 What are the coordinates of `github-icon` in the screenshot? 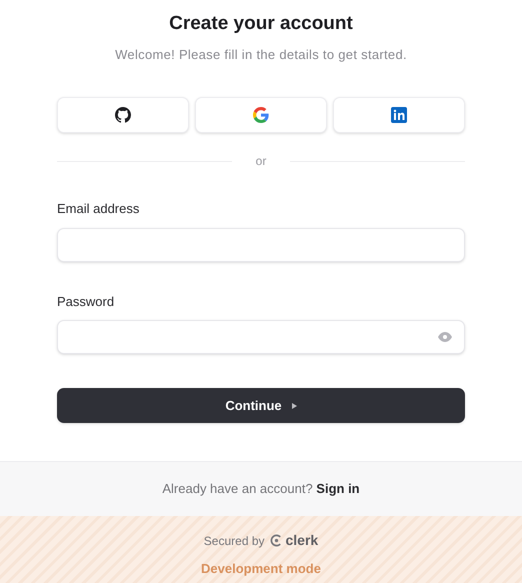 It's located at (123, 115).